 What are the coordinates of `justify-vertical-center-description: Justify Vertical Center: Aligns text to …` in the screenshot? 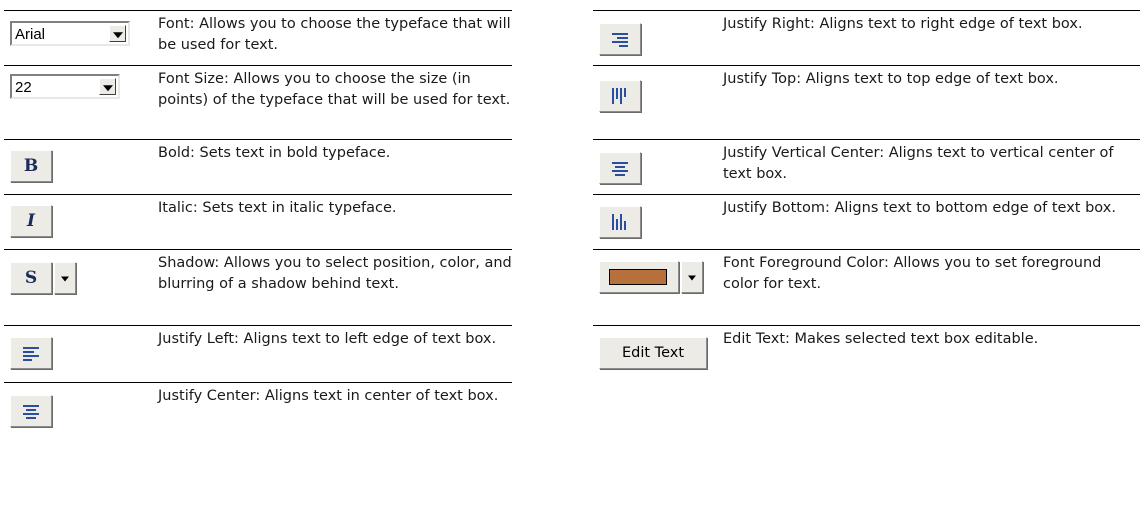 It's located at (918, 163).